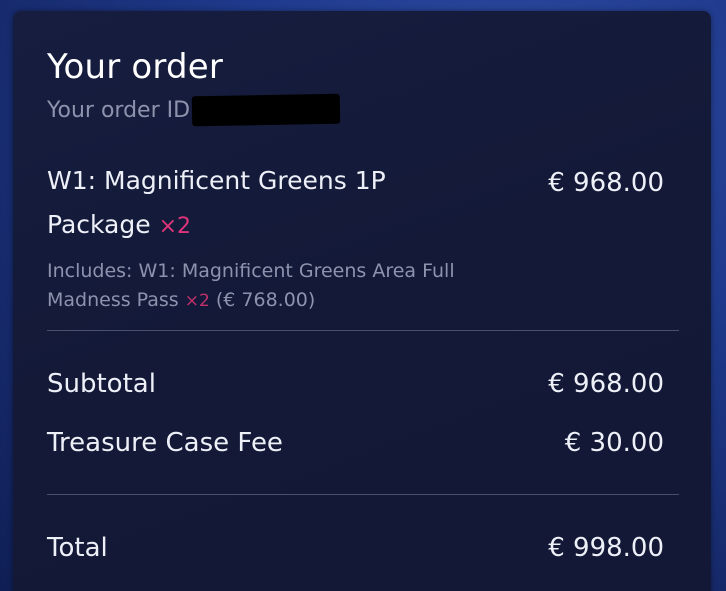 This screenshot has width=726, height=591. I want to click on fee-value: € 30.00, so click(614, 443).